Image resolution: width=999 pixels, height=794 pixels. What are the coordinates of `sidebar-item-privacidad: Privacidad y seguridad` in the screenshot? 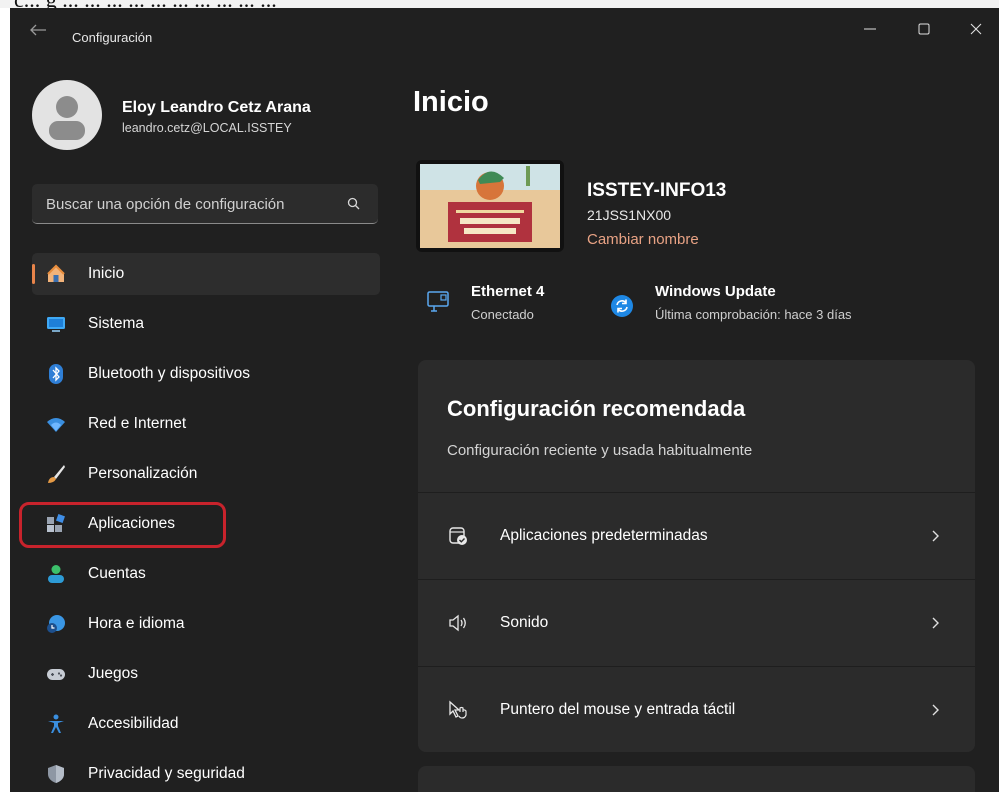 It's located at (206, 772).